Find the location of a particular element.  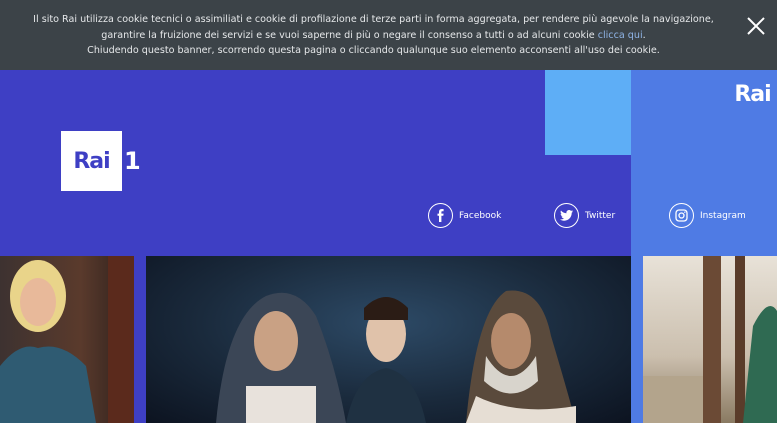

instagram-icon is located at coordinates (681, 215).